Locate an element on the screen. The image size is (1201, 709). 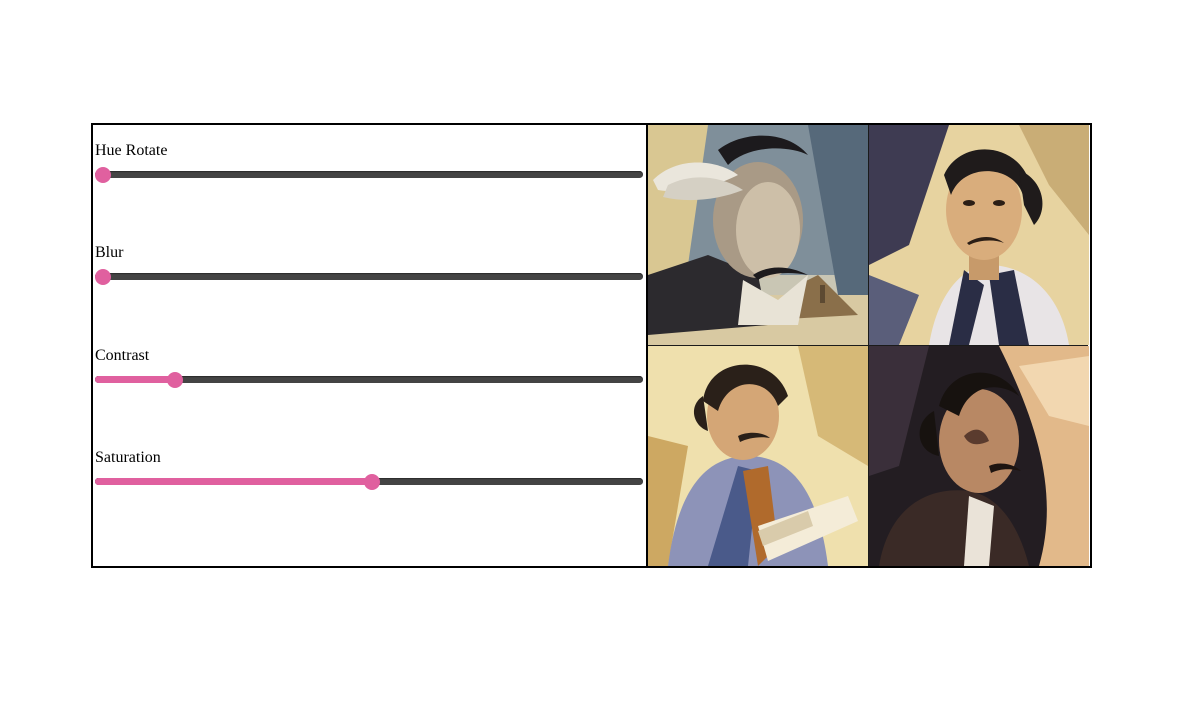
hue-rotate-control: Hue Rotate is located at coordinates (369, 162).